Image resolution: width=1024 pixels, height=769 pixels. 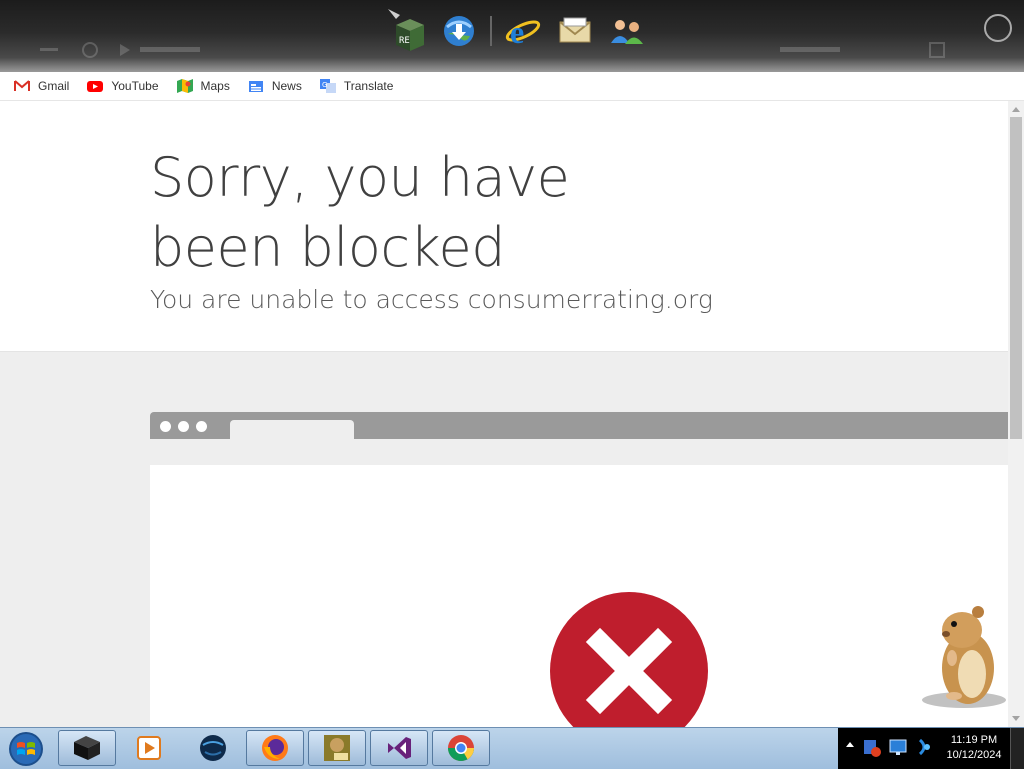 I want to click on chrome-icon, so click(x=461, y=748).